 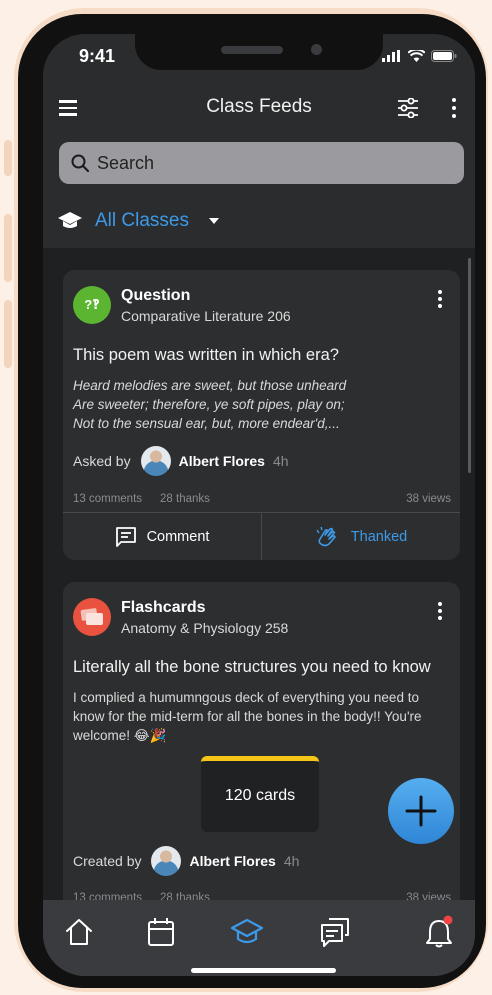 I want to click on post-type: Question, so click(x=156, y=295).